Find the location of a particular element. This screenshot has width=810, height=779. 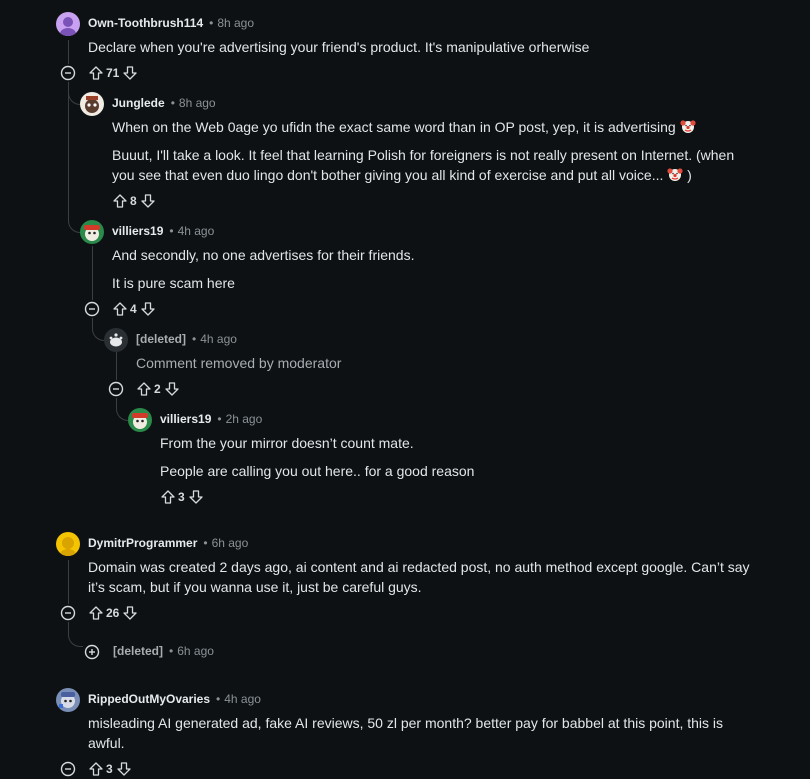

comment-meta: [deleted] • 4h ago is located at coordinates (186, 339).